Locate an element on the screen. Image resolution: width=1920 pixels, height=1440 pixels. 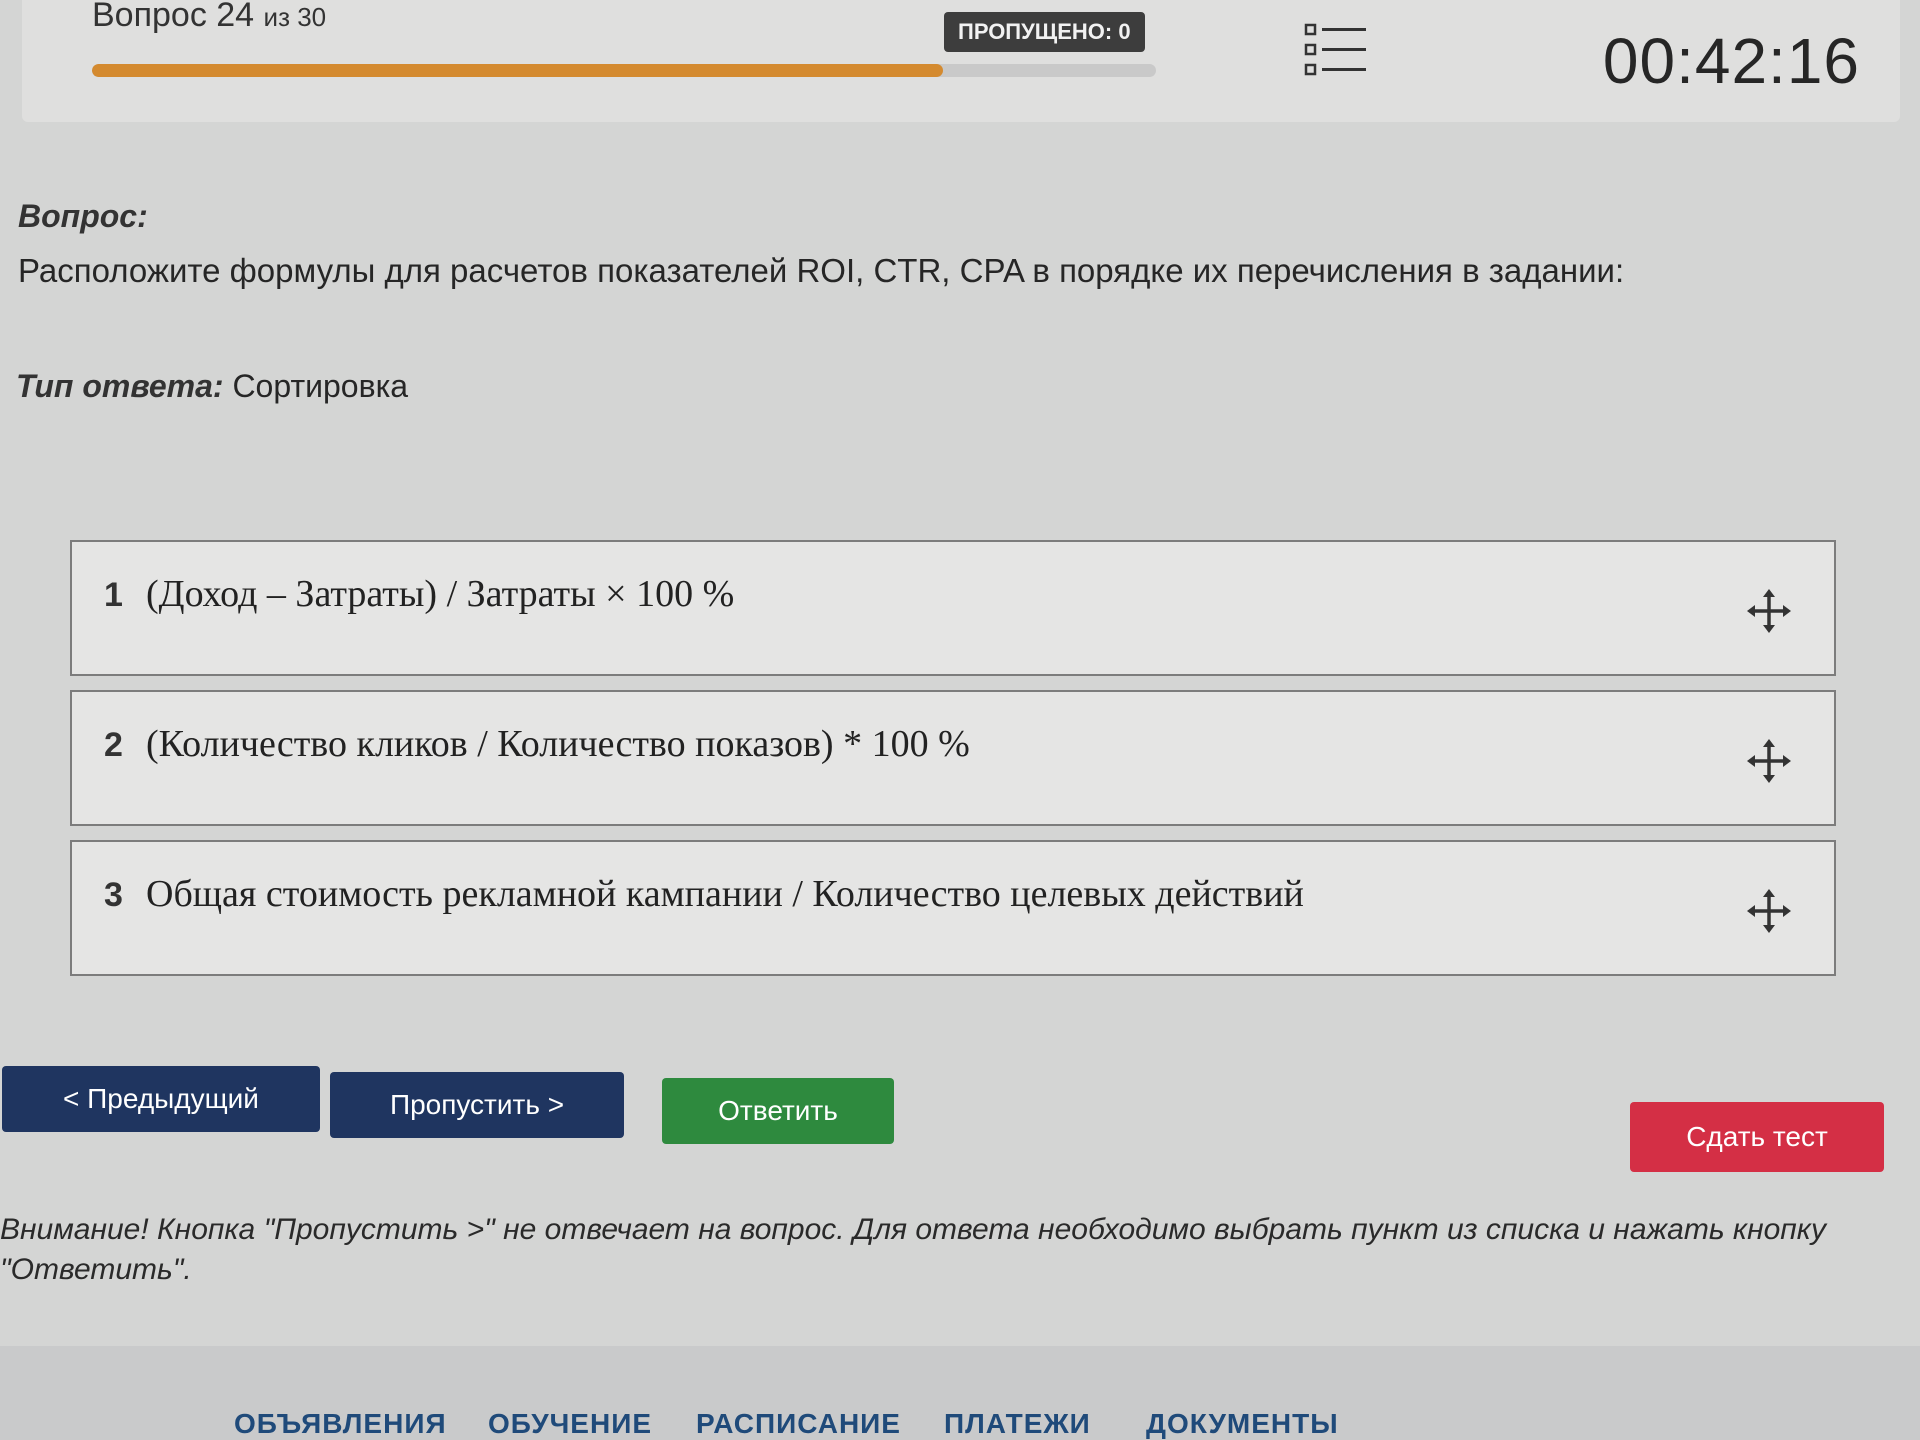
countdown-timer: 00:42:16 is located at coordinates (1731, 61).